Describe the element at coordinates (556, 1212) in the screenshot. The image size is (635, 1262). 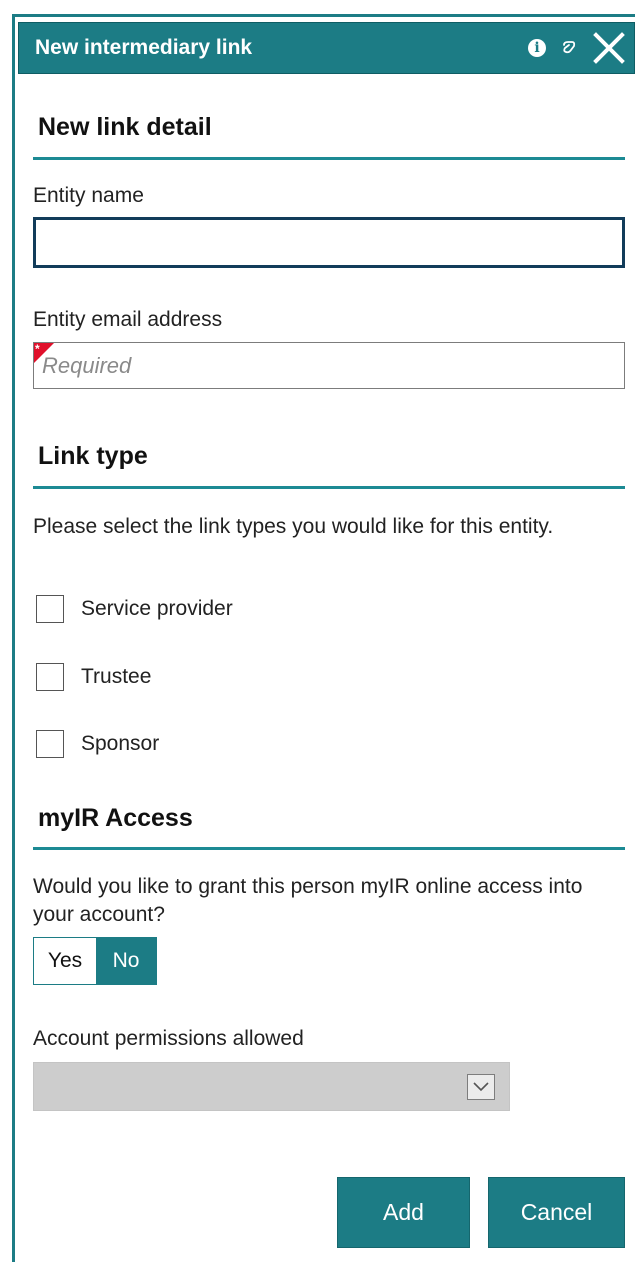
I see `cancel-button: Cancel` at that location.